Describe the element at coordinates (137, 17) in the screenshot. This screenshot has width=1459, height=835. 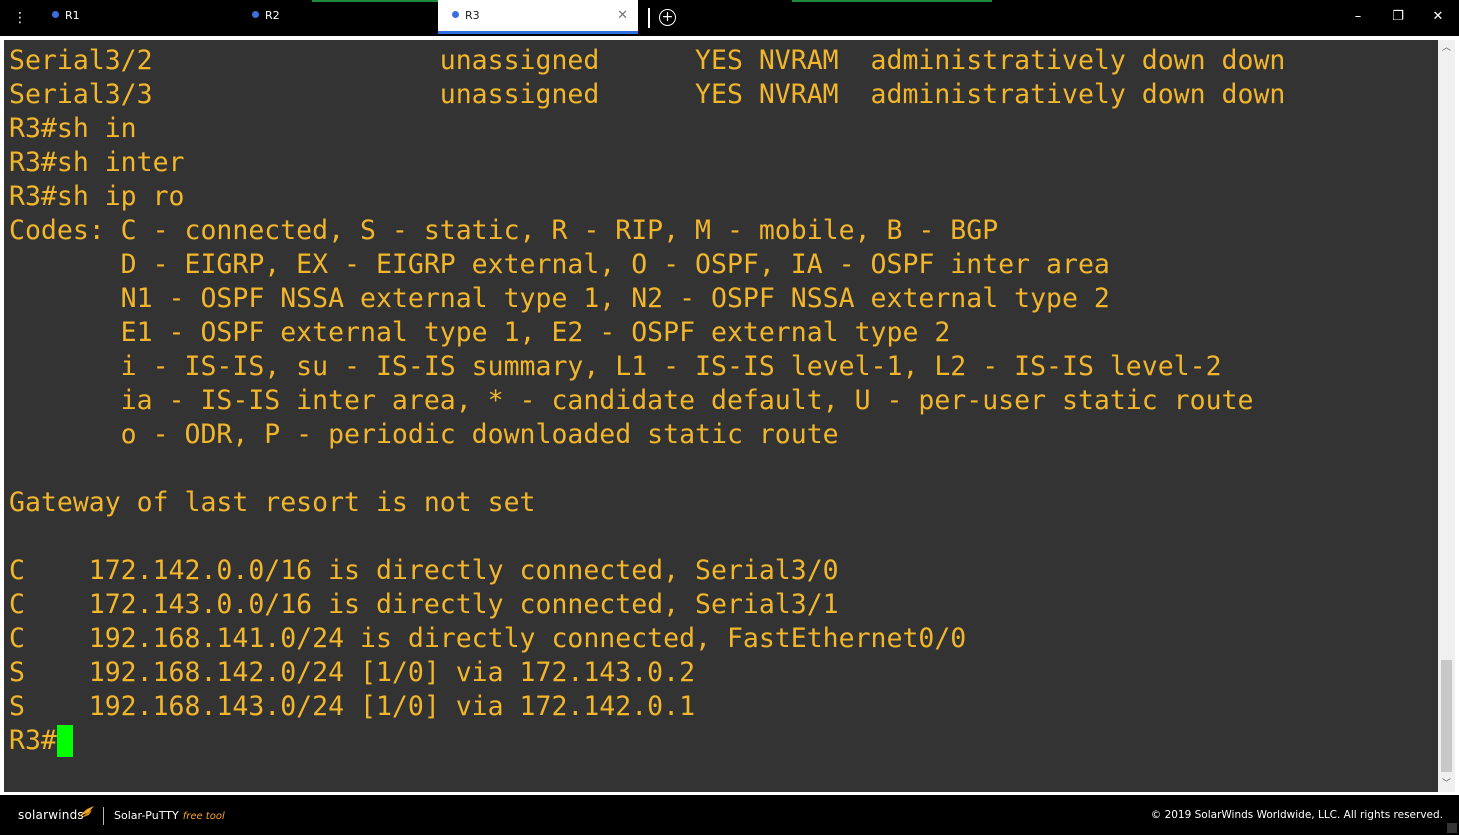
I see `tab-r1: R1` at that location.